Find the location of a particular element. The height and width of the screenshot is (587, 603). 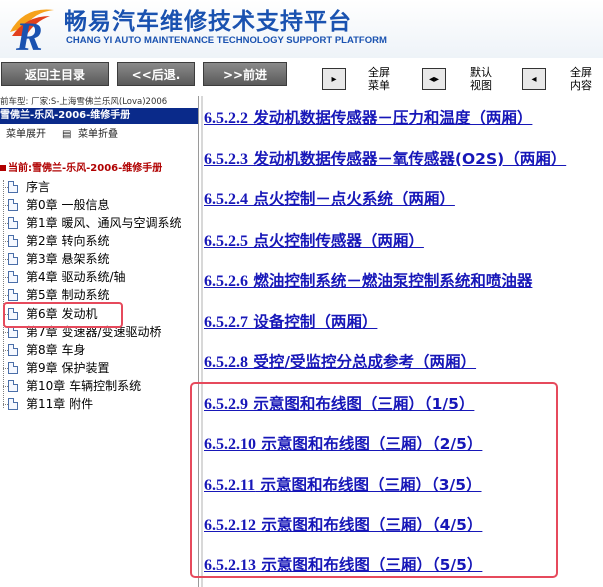

tree-item-chapter-9: 第9章 保护装置 is located at coordinates (100, 368).